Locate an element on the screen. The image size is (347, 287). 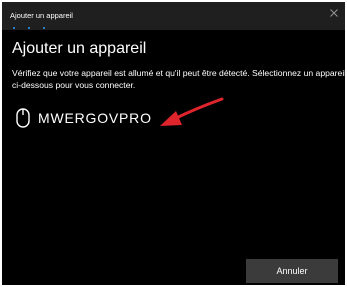
close-icon is located at coordinates (334, 13).